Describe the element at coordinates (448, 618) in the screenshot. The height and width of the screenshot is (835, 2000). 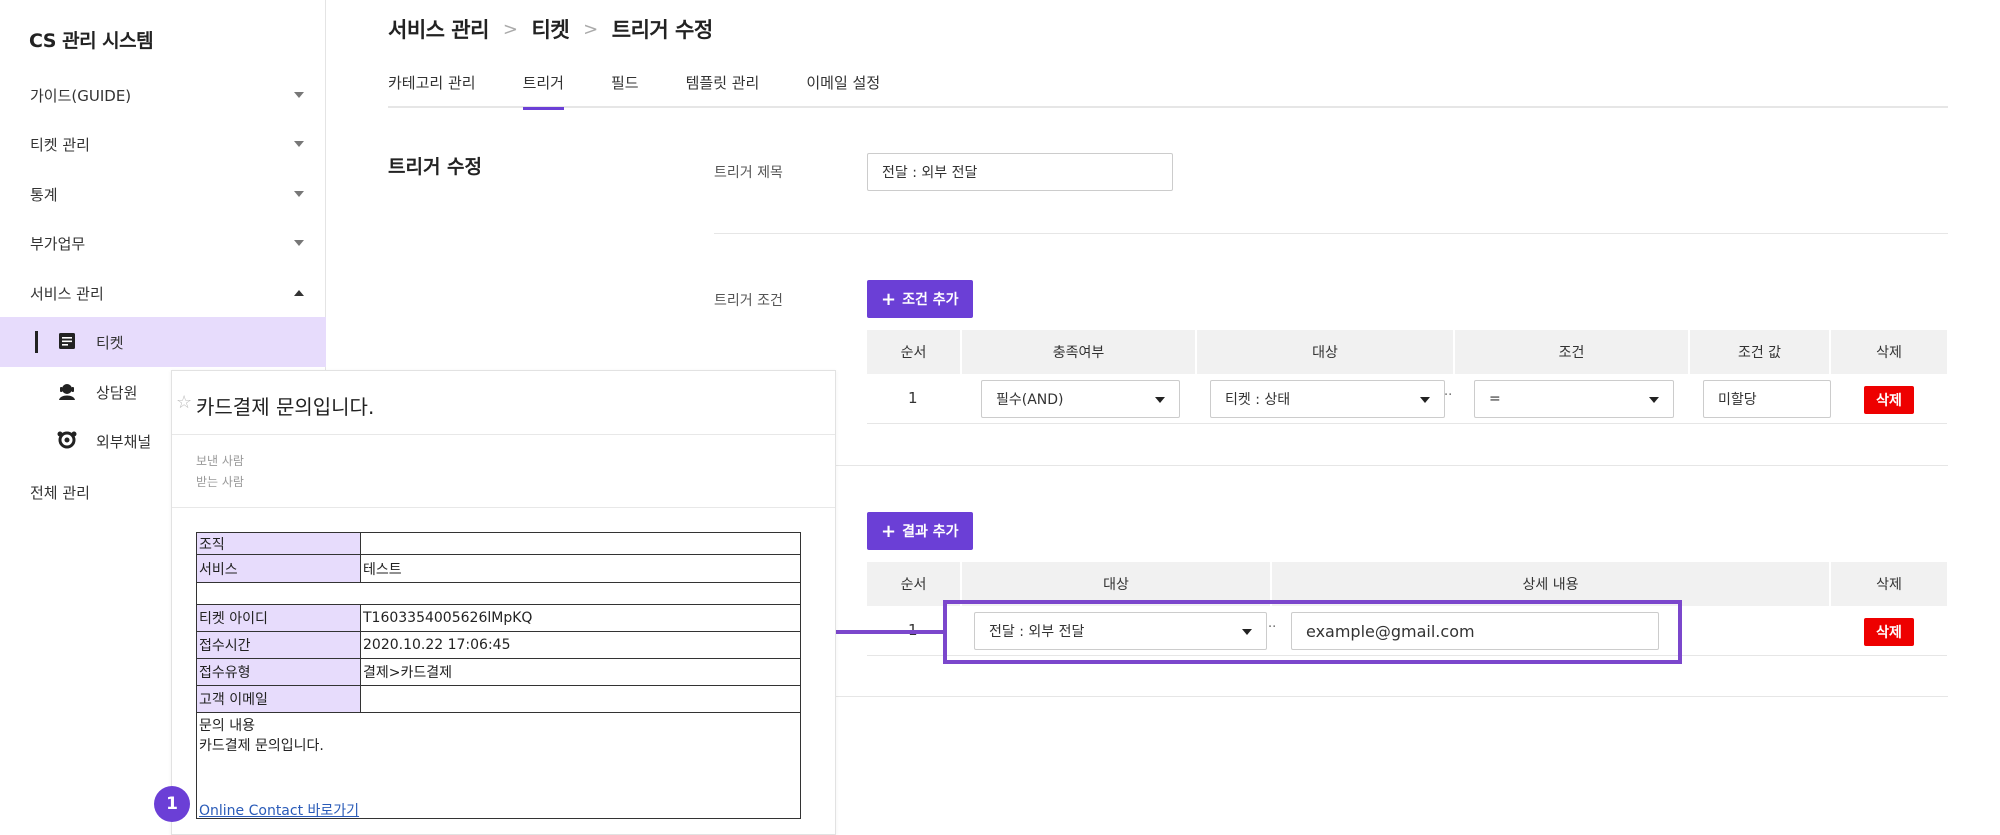
I see `row-value: T1603354005626lMpKQ` at that location.